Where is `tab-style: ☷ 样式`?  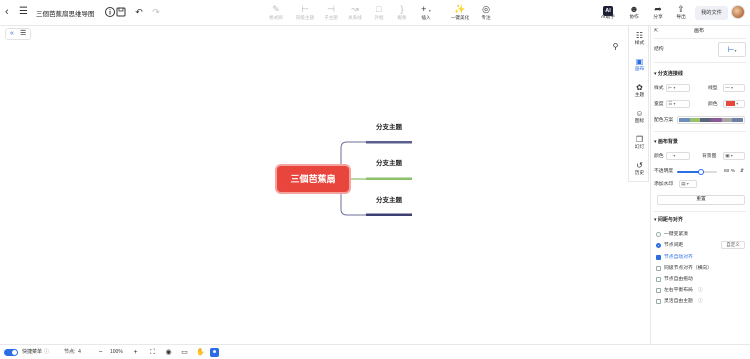
tab-style: ☷ 样式 is located at coordinates (639, 39).